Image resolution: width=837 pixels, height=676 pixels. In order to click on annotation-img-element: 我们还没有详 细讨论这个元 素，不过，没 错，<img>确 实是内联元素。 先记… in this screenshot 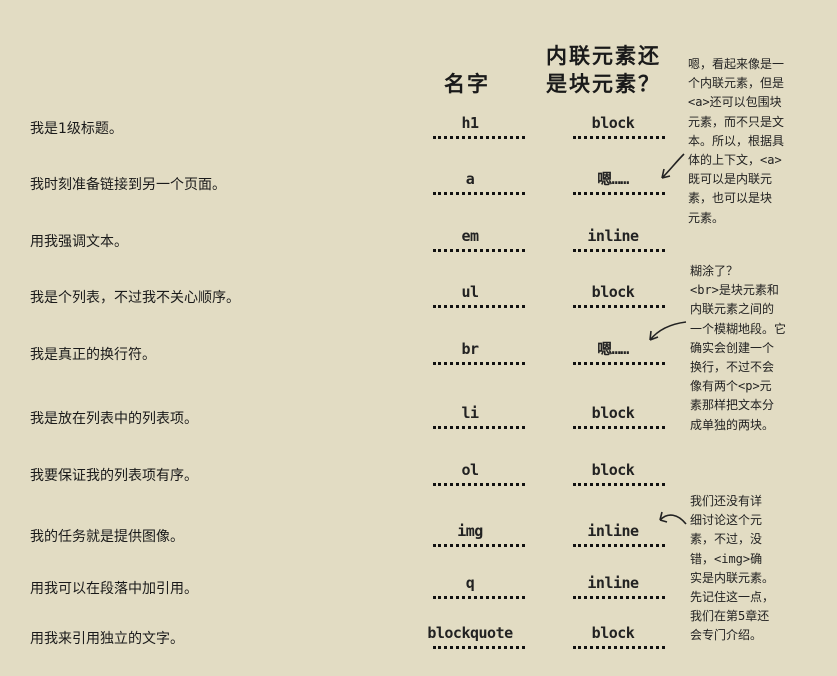, I will do `click(732, 568)`.